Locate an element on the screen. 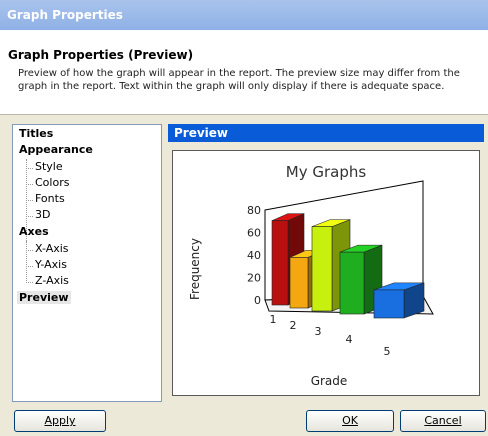 The height and width of the screenshot is (436, 488). x-tick-label: 2 is located at coordinates (293, 325).